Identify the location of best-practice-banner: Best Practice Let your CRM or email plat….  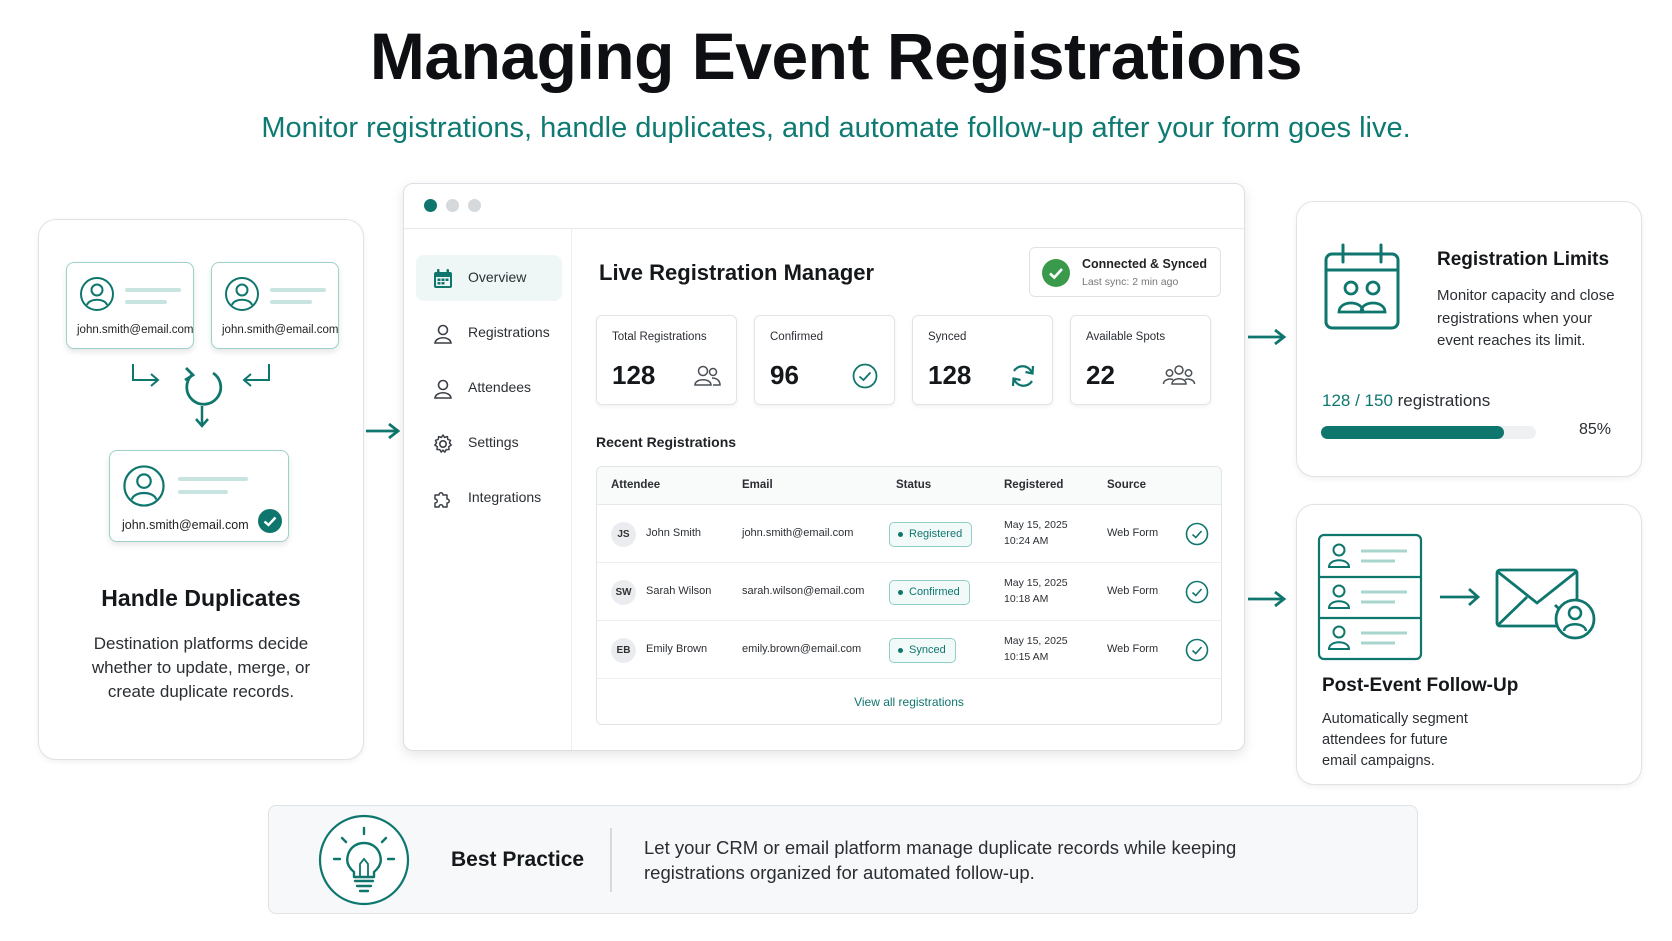
(843, 859).